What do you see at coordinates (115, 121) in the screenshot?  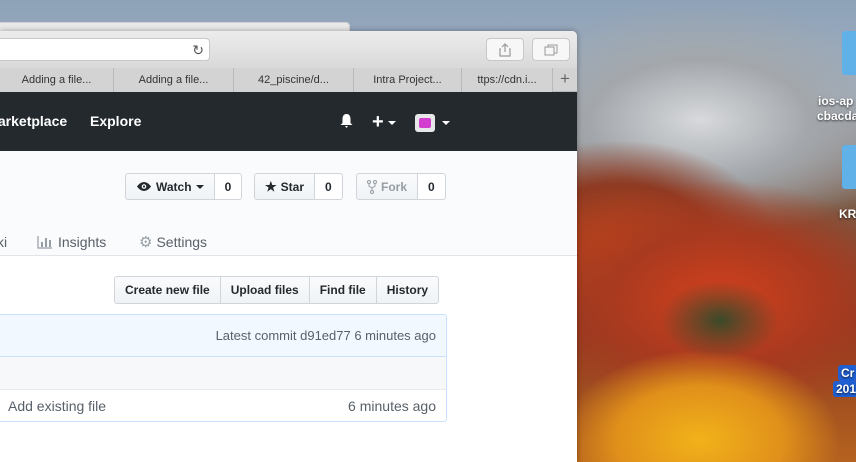 I see `nav-explore: Explore` at bounding box center [115, 121].